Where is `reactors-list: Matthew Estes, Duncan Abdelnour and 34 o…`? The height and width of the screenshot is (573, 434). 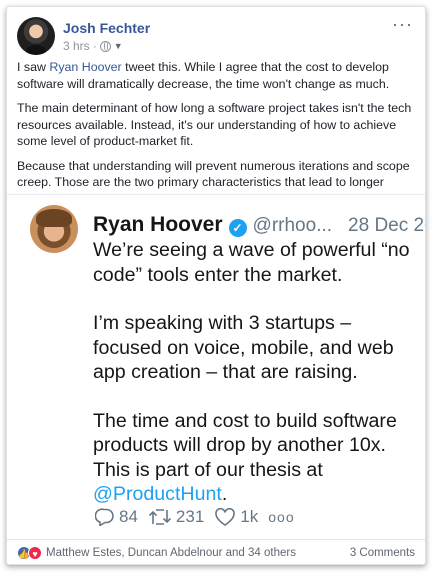 reactors-list: Matthew Estes, Duncan Abdelnour and 34 o… is located at coordinates (171, 553).